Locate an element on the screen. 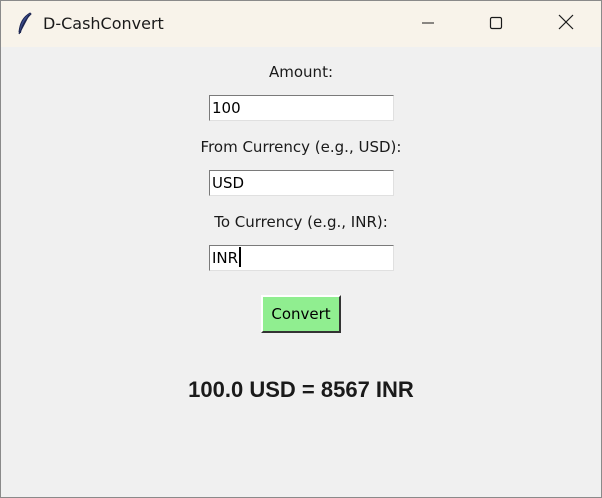 The height and width of the screenshot is (498, 602). close-icon is located at coordinates (566, 24).